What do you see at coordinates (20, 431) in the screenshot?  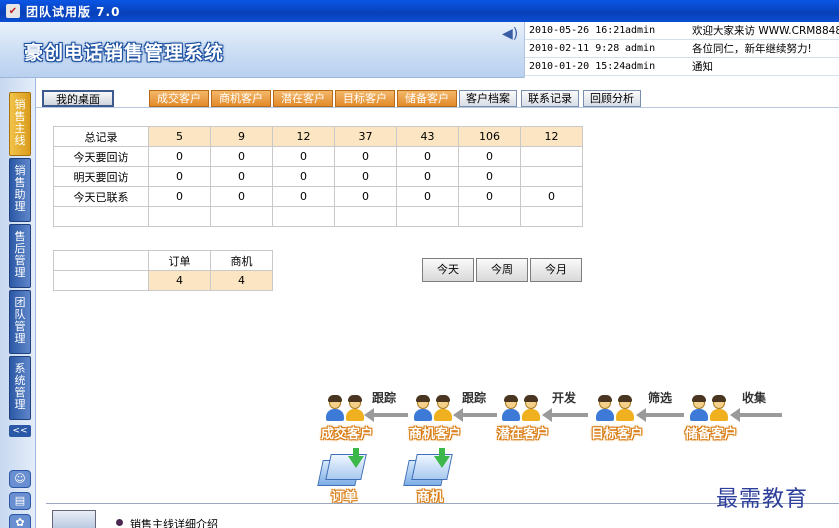 I see `collapse-sidebar-button: <<` at bounding box center [20, 431].